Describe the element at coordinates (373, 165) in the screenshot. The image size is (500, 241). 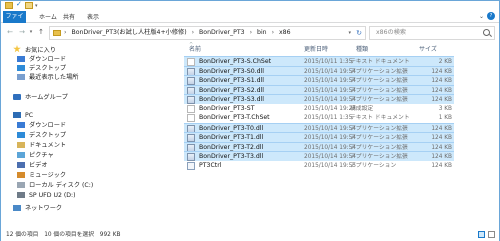
I see `file-type: アプリケーション` at that location.